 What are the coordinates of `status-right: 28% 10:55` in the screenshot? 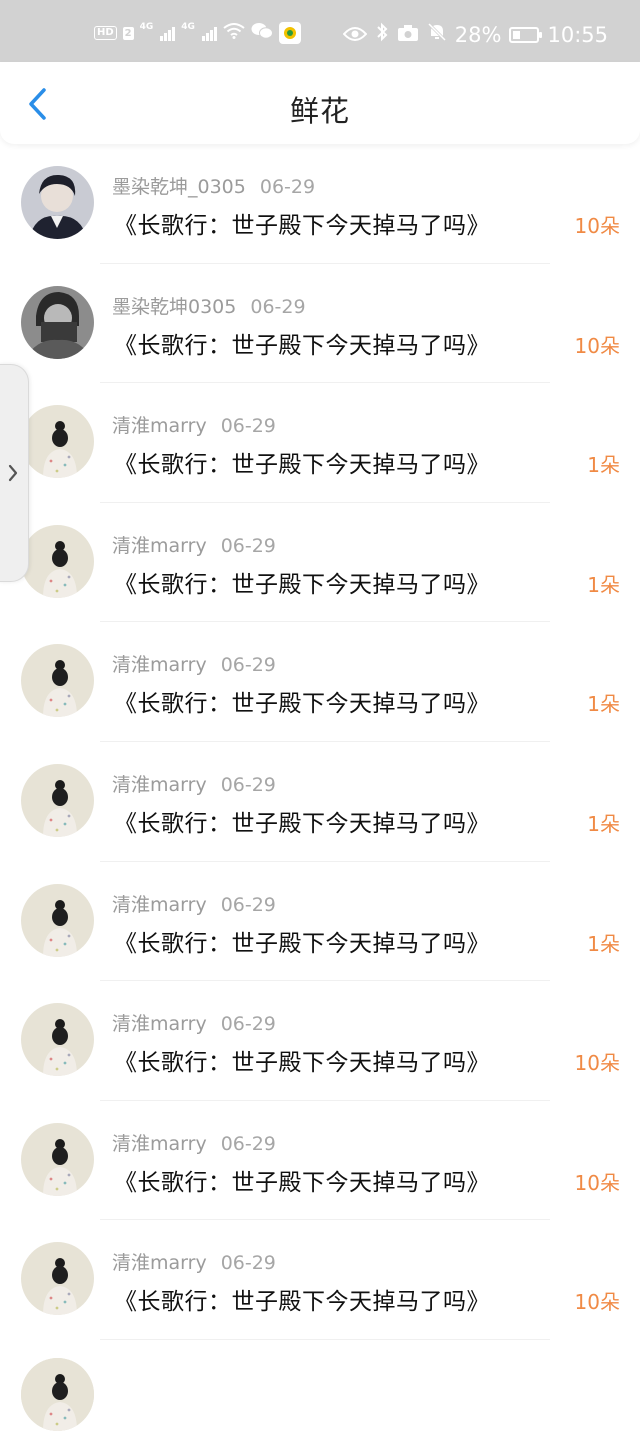 It's located at (475, 34).